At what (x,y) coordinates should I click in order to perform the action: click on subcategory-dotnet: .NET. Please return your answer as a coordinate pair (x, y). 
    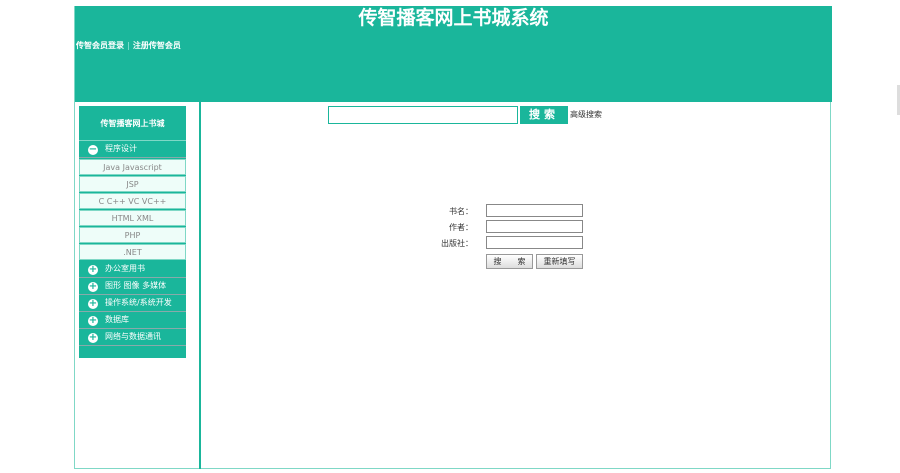
    Looking at the image, I should click on (132, 252).